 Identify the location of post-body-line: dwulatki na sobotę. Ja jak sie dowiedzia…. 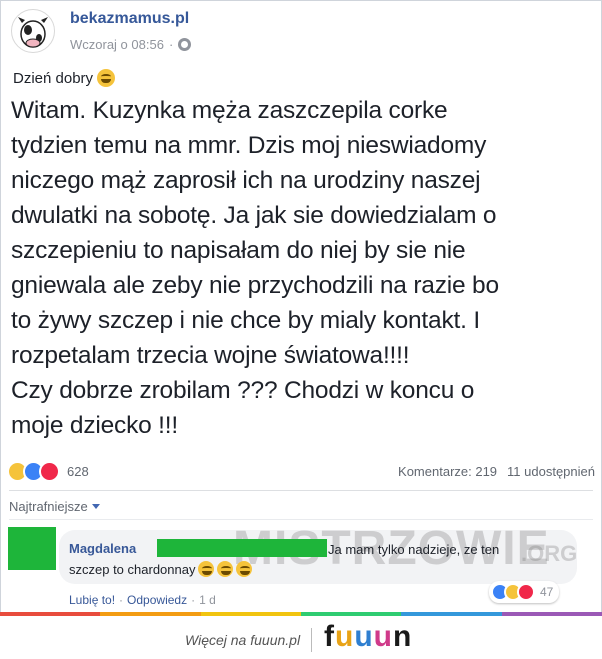
(254, 215).